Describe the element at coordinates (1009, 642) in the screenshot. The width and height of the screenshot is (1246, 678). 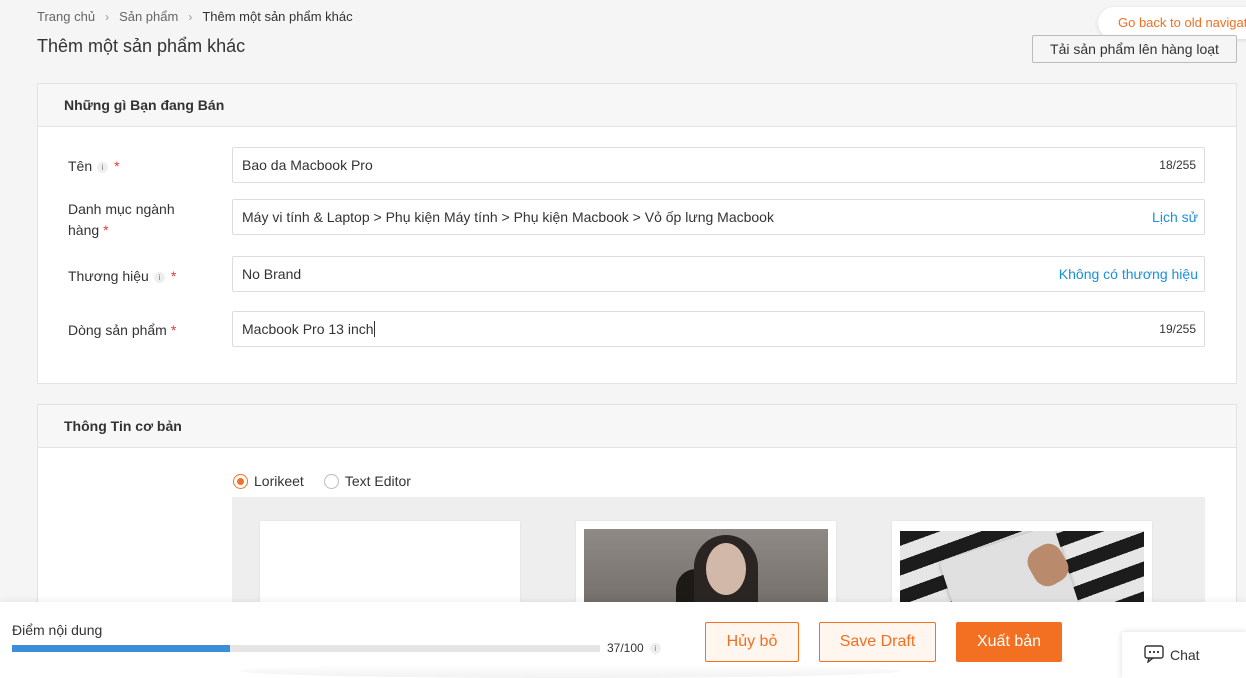
I see `publish-button: Xuất bản` at that location.